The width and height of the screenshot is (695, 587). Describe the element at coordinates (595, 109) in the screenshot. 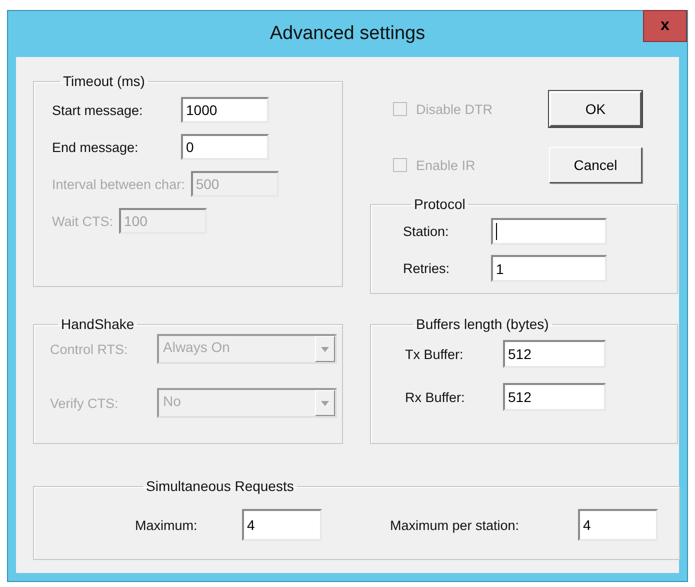

I see `ok-button: OK` at that location.